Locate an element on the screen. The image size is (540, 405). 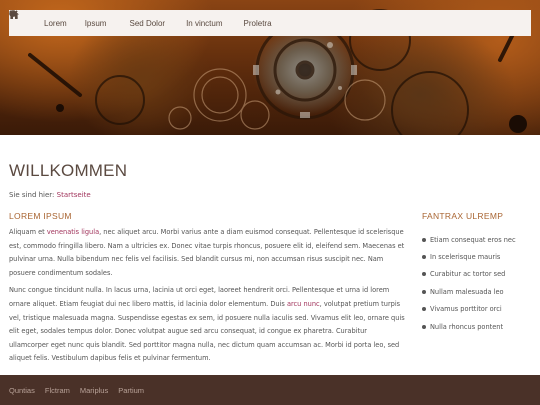
list-item: Nulla rhoncus pontent is located at coordinates (478, 326).